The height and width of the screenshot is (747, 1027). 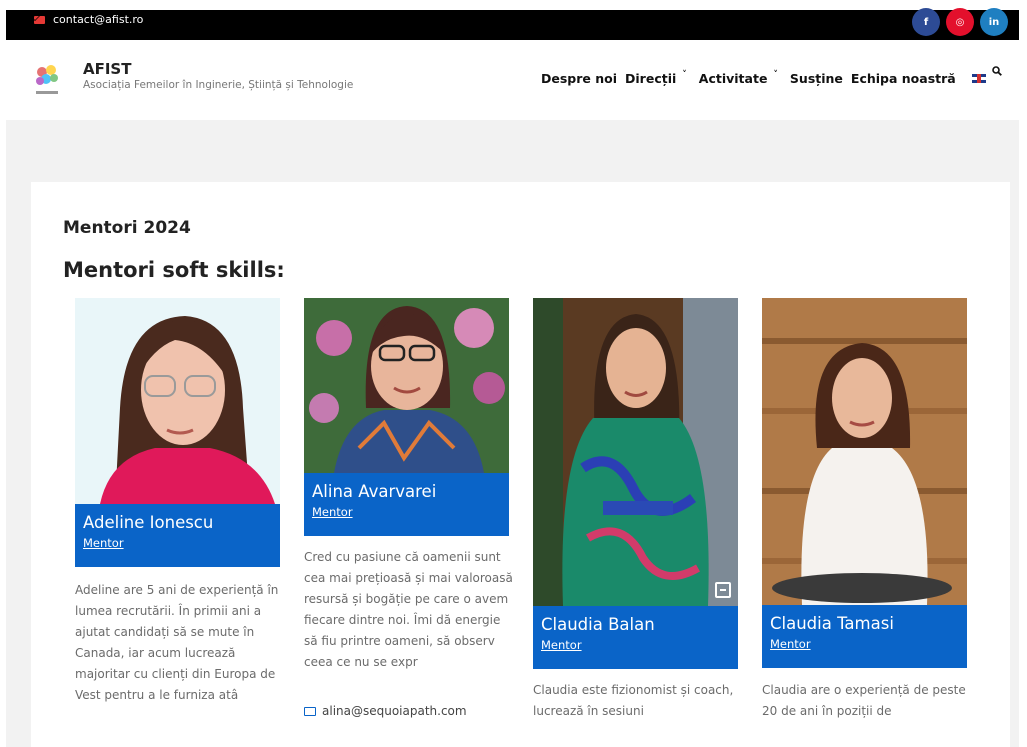 I want to click on nav-item-echipa-noastra: Echipa noastră, so click(x=903, y=78).